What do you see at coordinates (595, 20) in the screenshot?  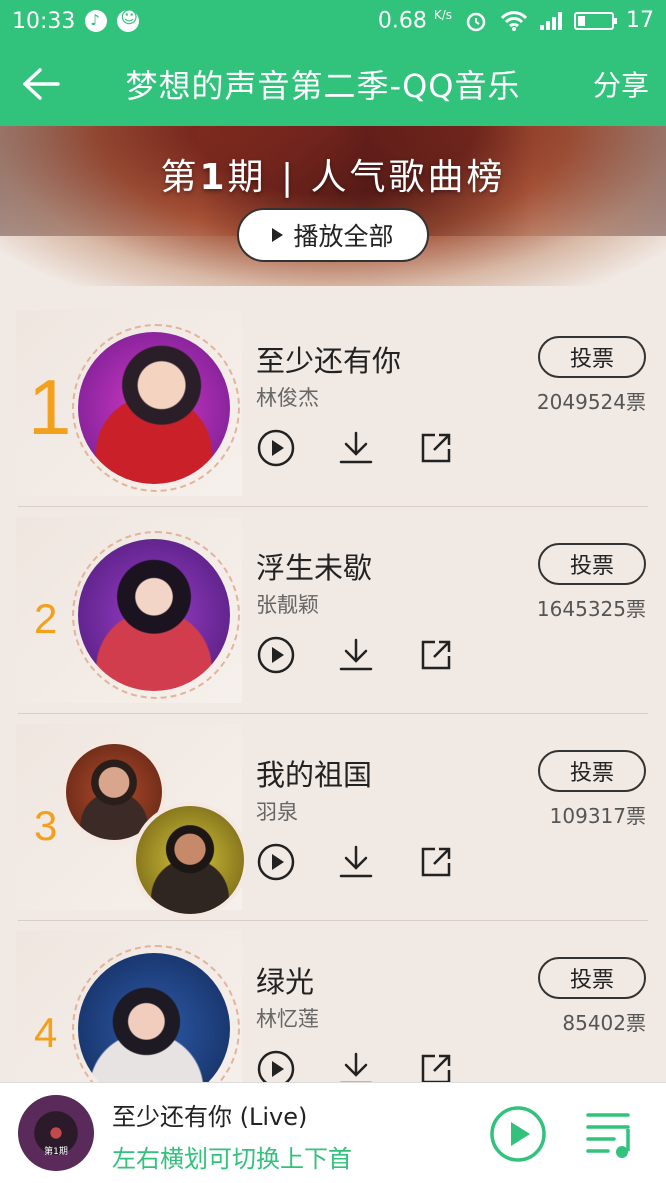 I see `battery-icon` at bounding box center [595, 20].